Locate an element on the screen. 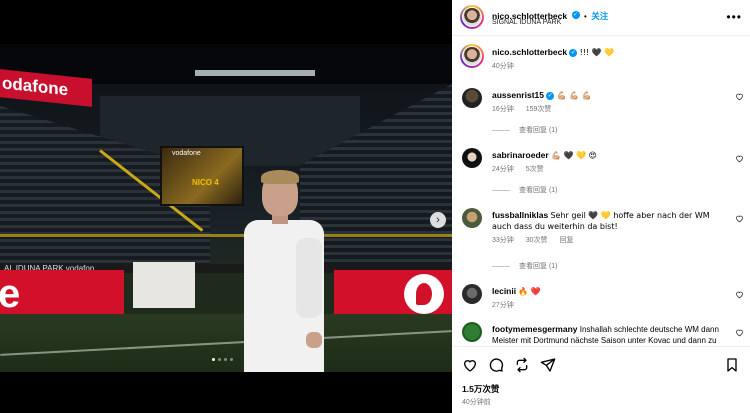 The height and width of the screenshot is (413, 750). ad-board-right is located at coordinates (393, 294).